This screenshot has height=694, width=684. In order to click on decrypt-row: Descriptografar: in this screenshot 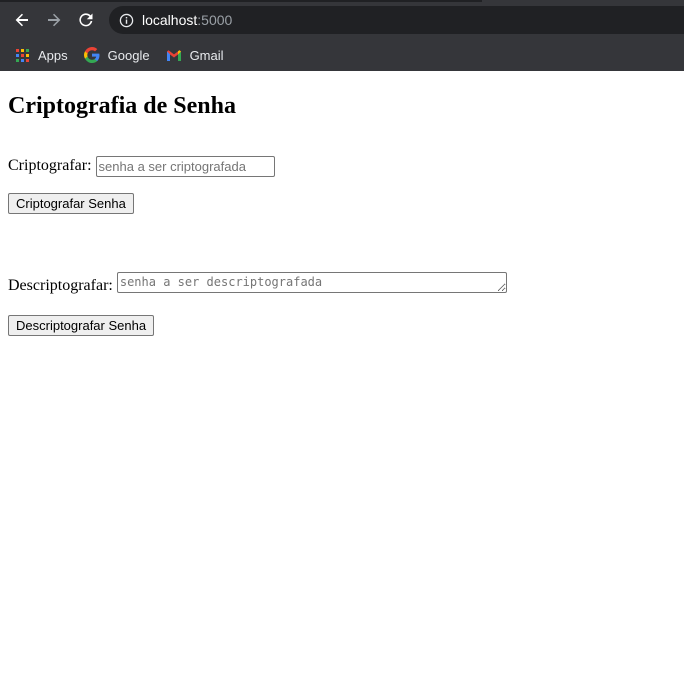, I will do `click(342, 282)`.